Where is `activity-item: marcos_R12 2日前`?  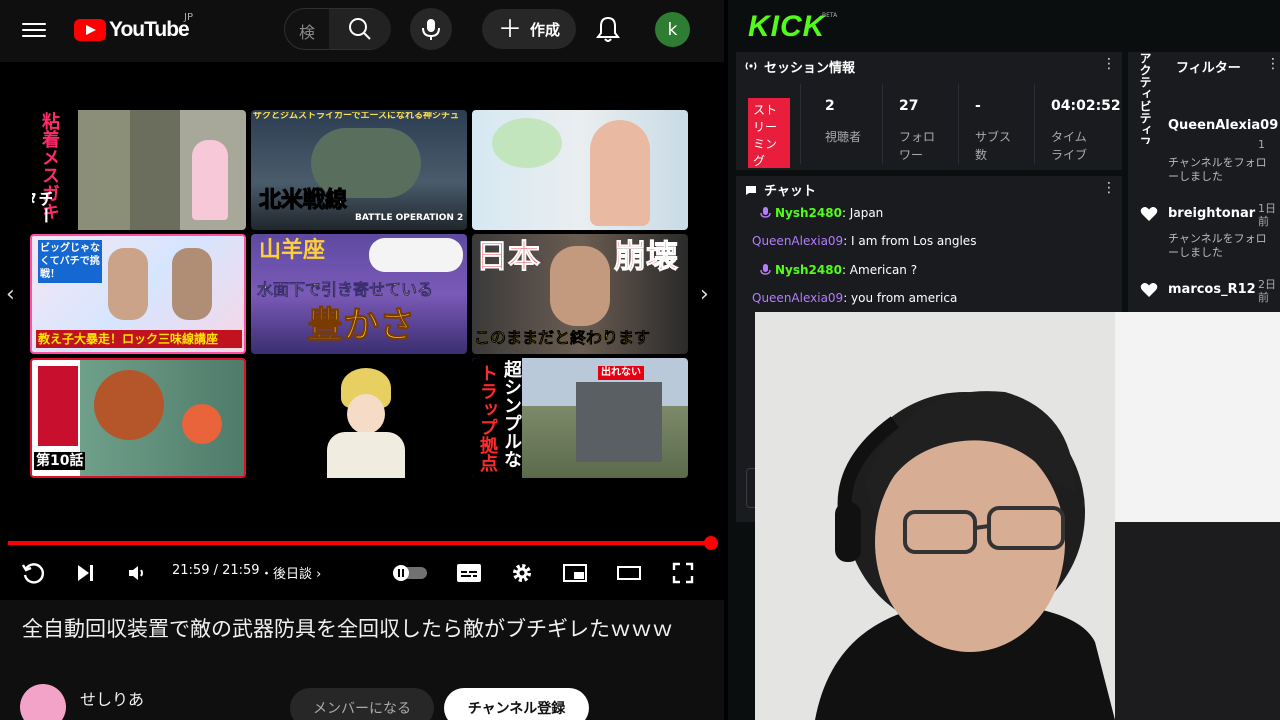
activity-item: marcos_R12 2日前 is located at coordinates (1202, 295).